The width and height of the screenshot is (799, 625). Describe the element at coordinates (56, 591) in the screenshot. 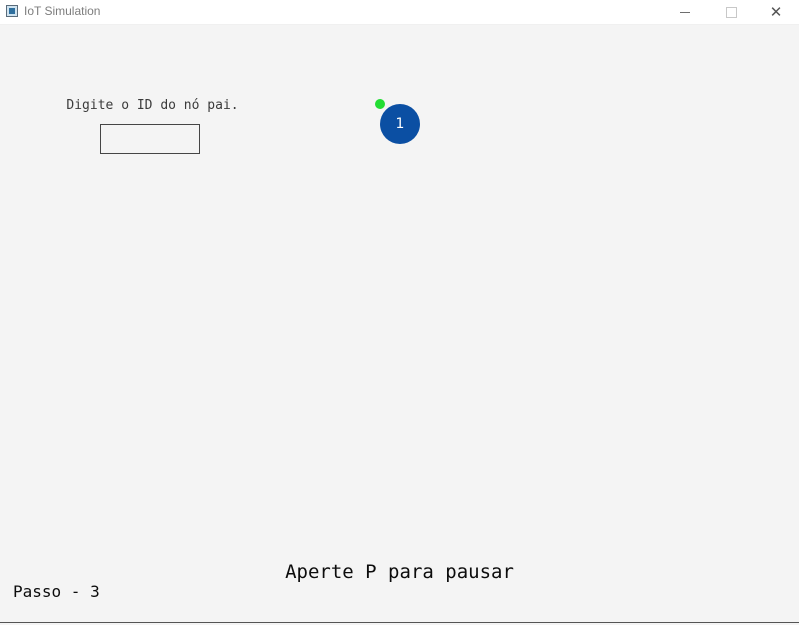

I see `step-counter: Passo - 3` at that location.